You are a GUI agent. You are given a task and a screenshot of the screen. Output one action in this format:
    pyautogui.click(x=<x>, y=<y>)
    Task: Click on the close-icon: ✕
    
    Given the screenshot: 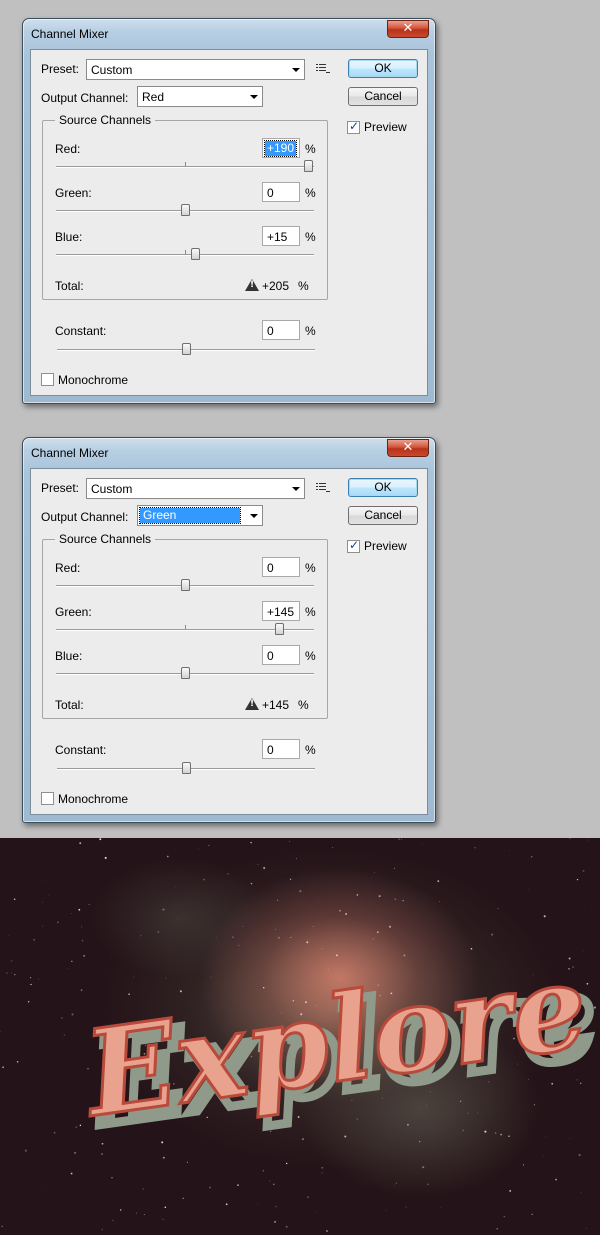 What is the action you would take?
    pyautogui.click(x=408, y=28)
    